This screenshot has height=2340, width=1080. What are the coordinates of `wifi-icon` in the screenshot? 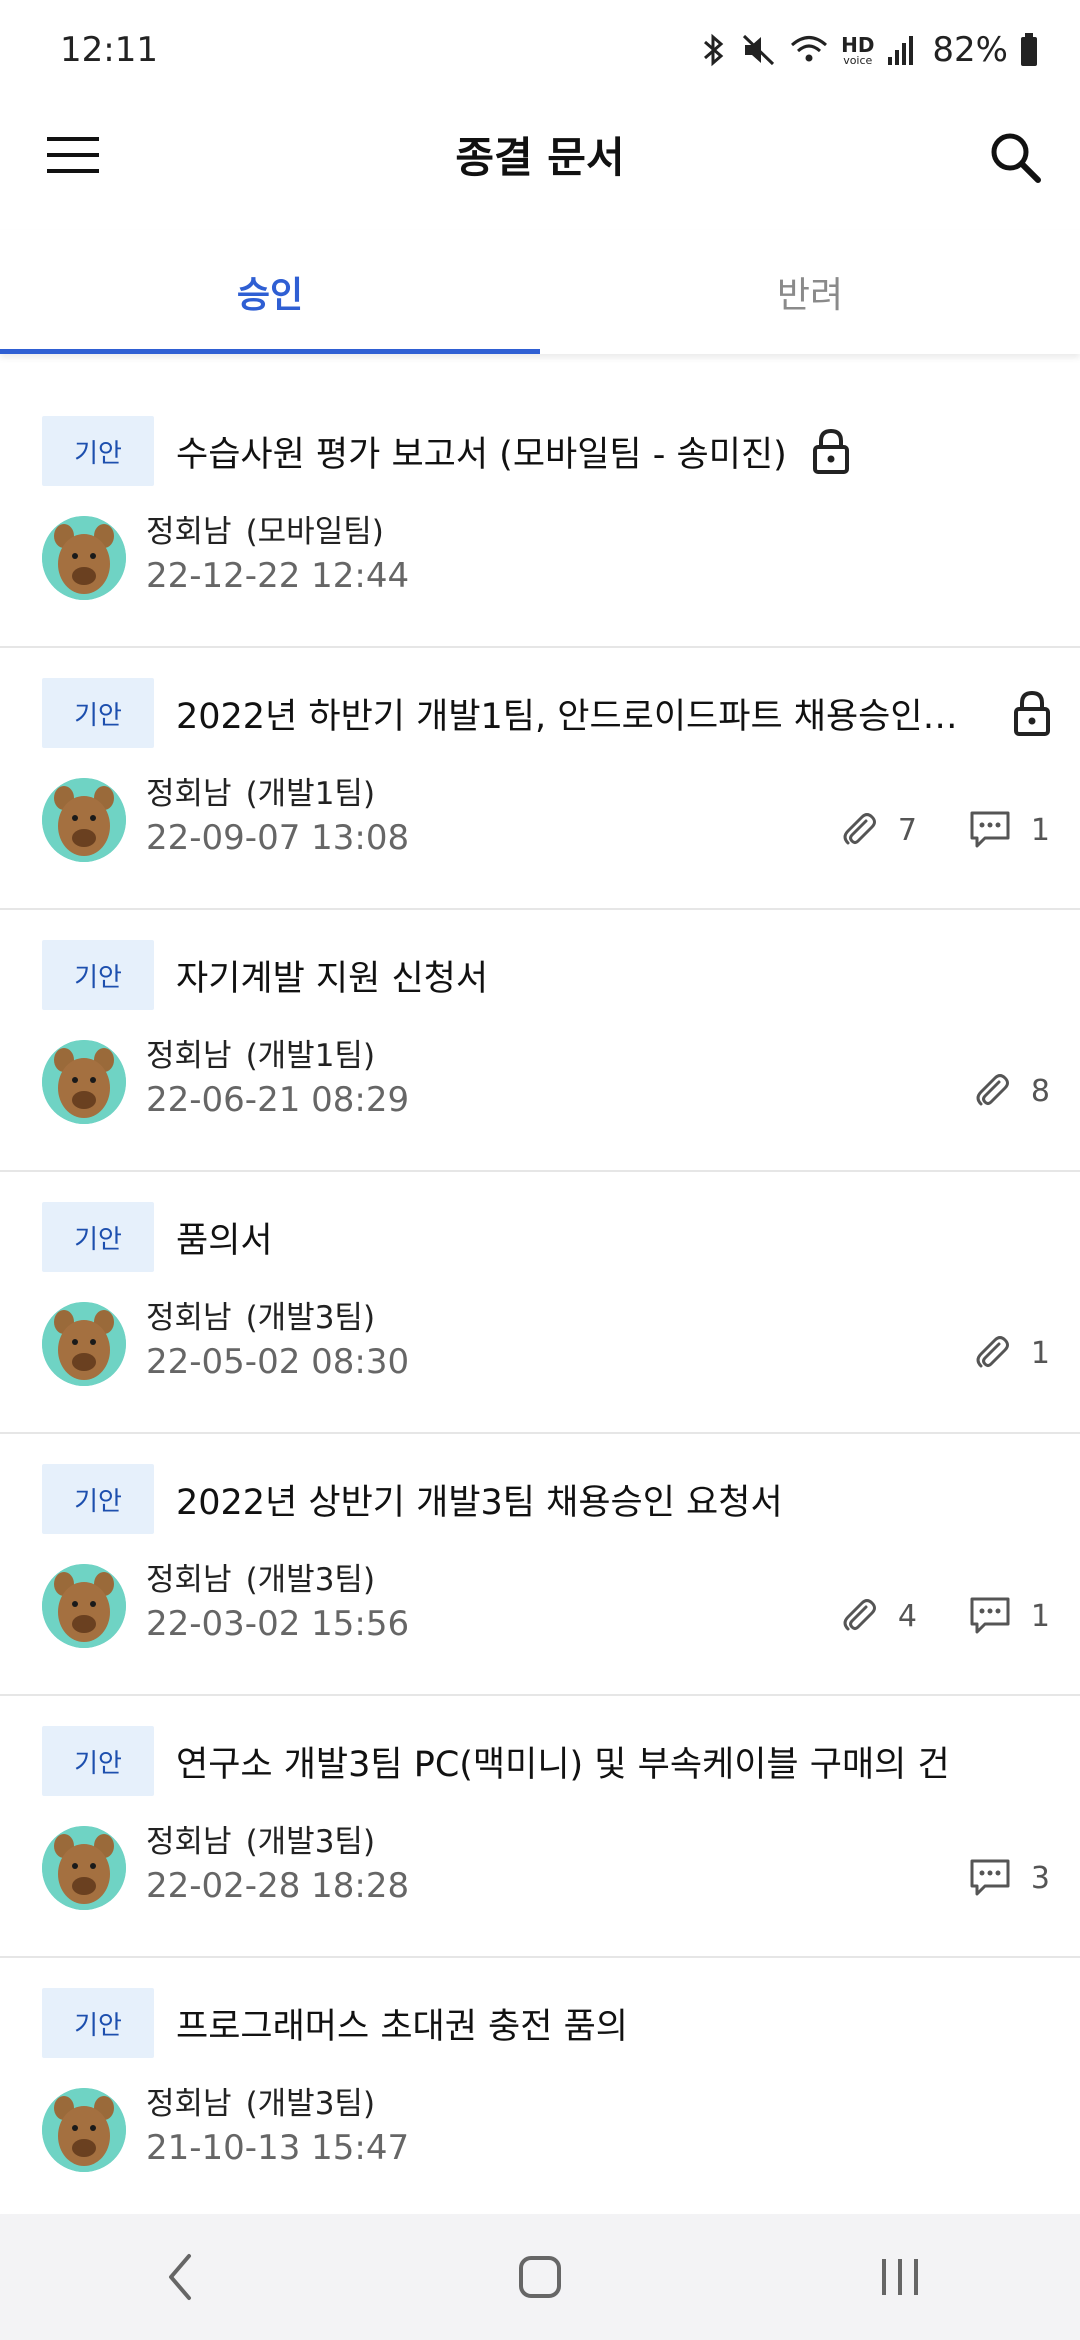 It's located at (809, 50).